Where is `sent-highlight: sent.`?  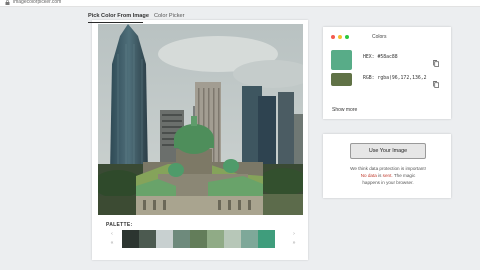
sent-highlight: sent. is located at coordinates (387, 175).